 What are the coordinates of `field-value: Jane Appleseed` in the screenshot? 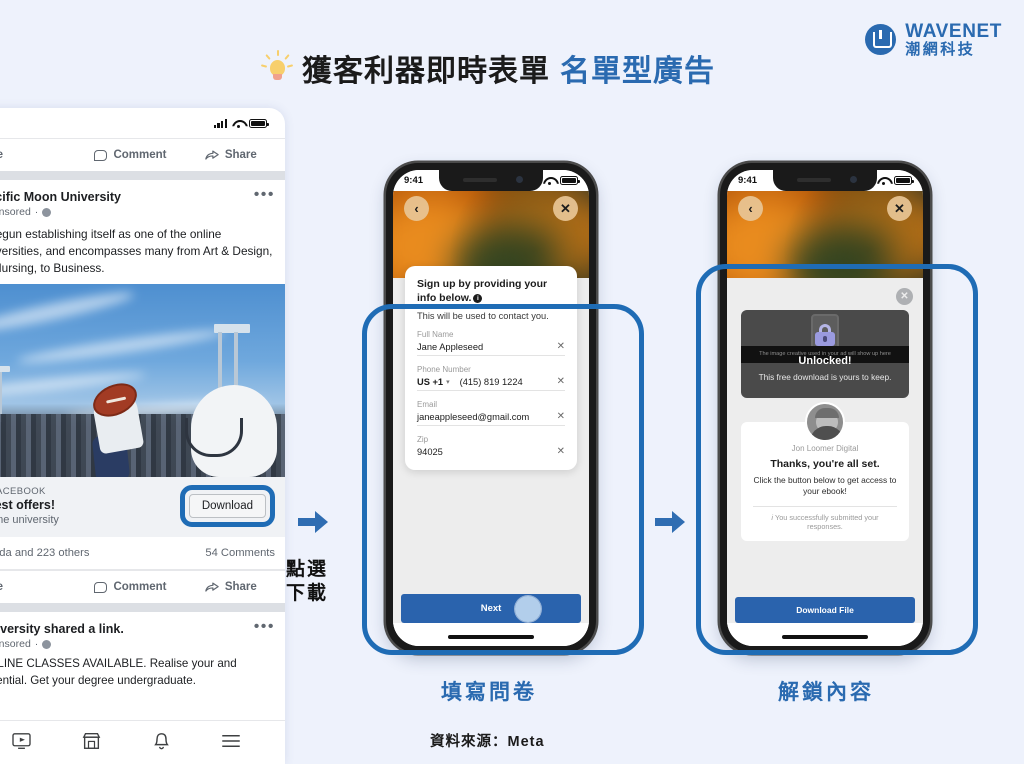 It's located at (487, 347).